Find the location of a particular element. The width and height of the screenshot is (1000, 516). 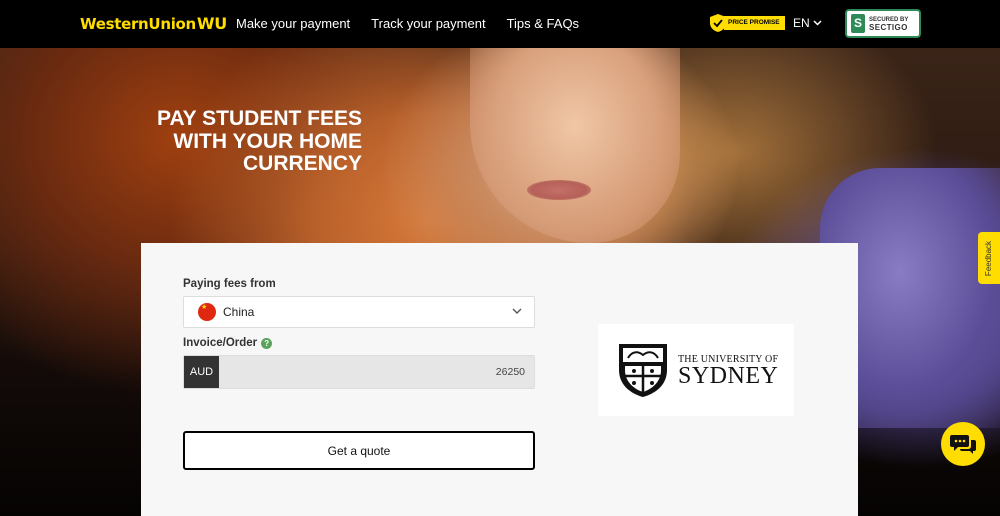

university-name: THE UNIVERSITY OF SYDNEY is located at coordinates (728, 371).